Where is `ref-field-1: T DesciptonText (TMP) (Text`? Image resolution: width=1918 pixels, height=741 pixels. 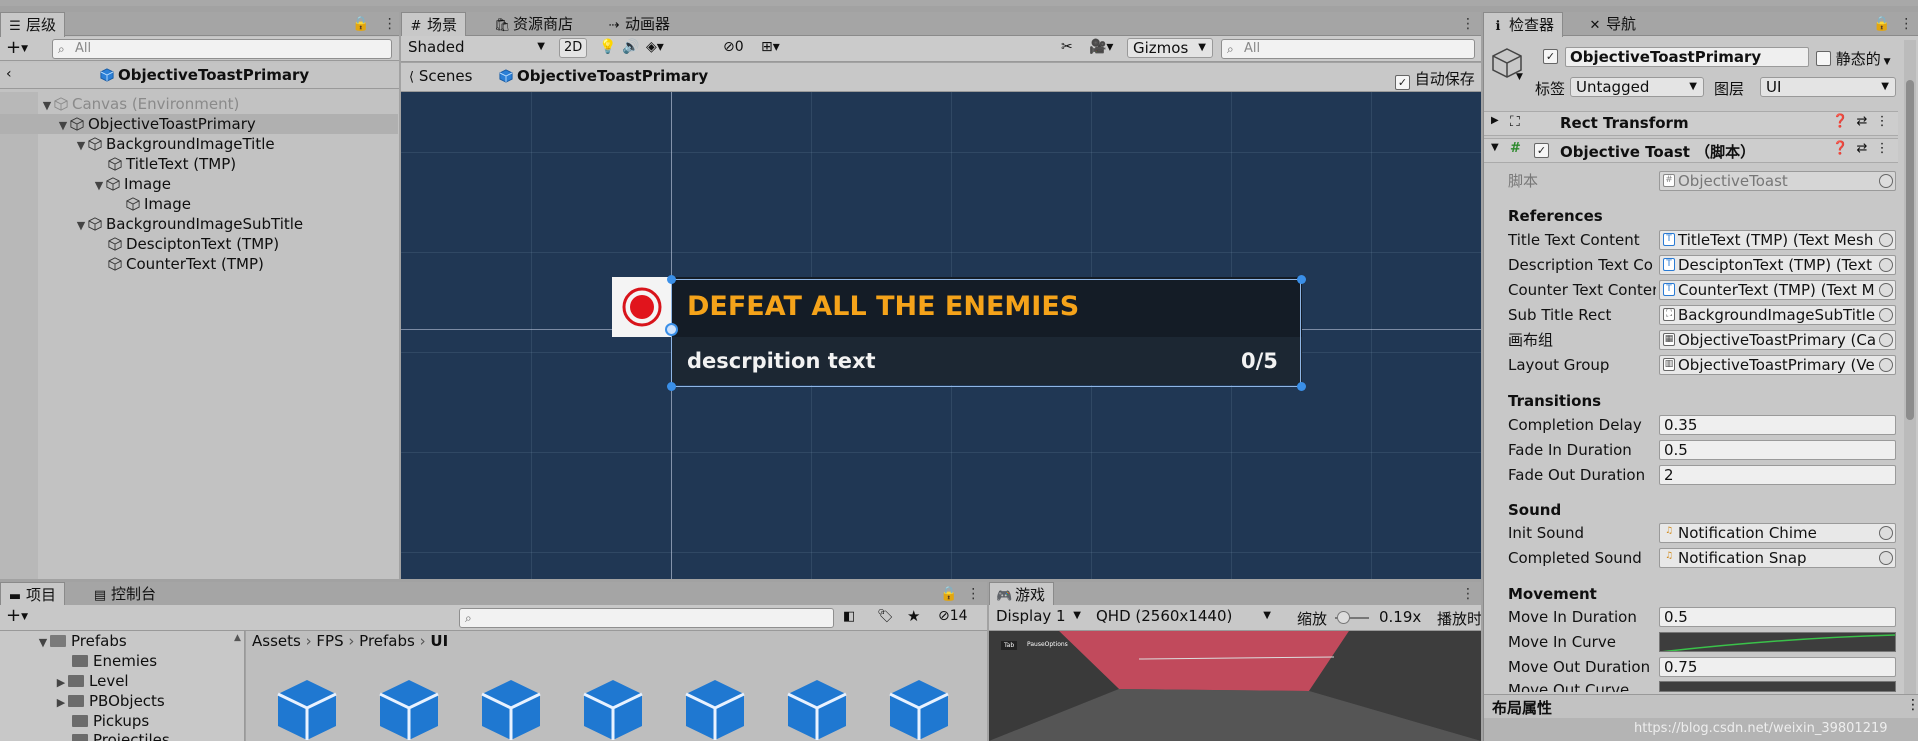
ref-field-1: T DesciptonText (TMP) (Text is located at coordinates (1777, 265).